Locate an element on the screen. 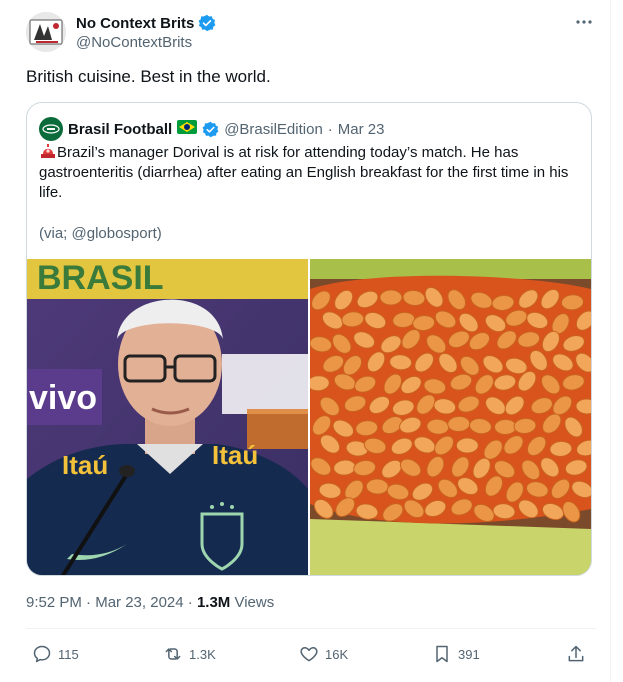  siren-icon is located at coordinates (48, 152).